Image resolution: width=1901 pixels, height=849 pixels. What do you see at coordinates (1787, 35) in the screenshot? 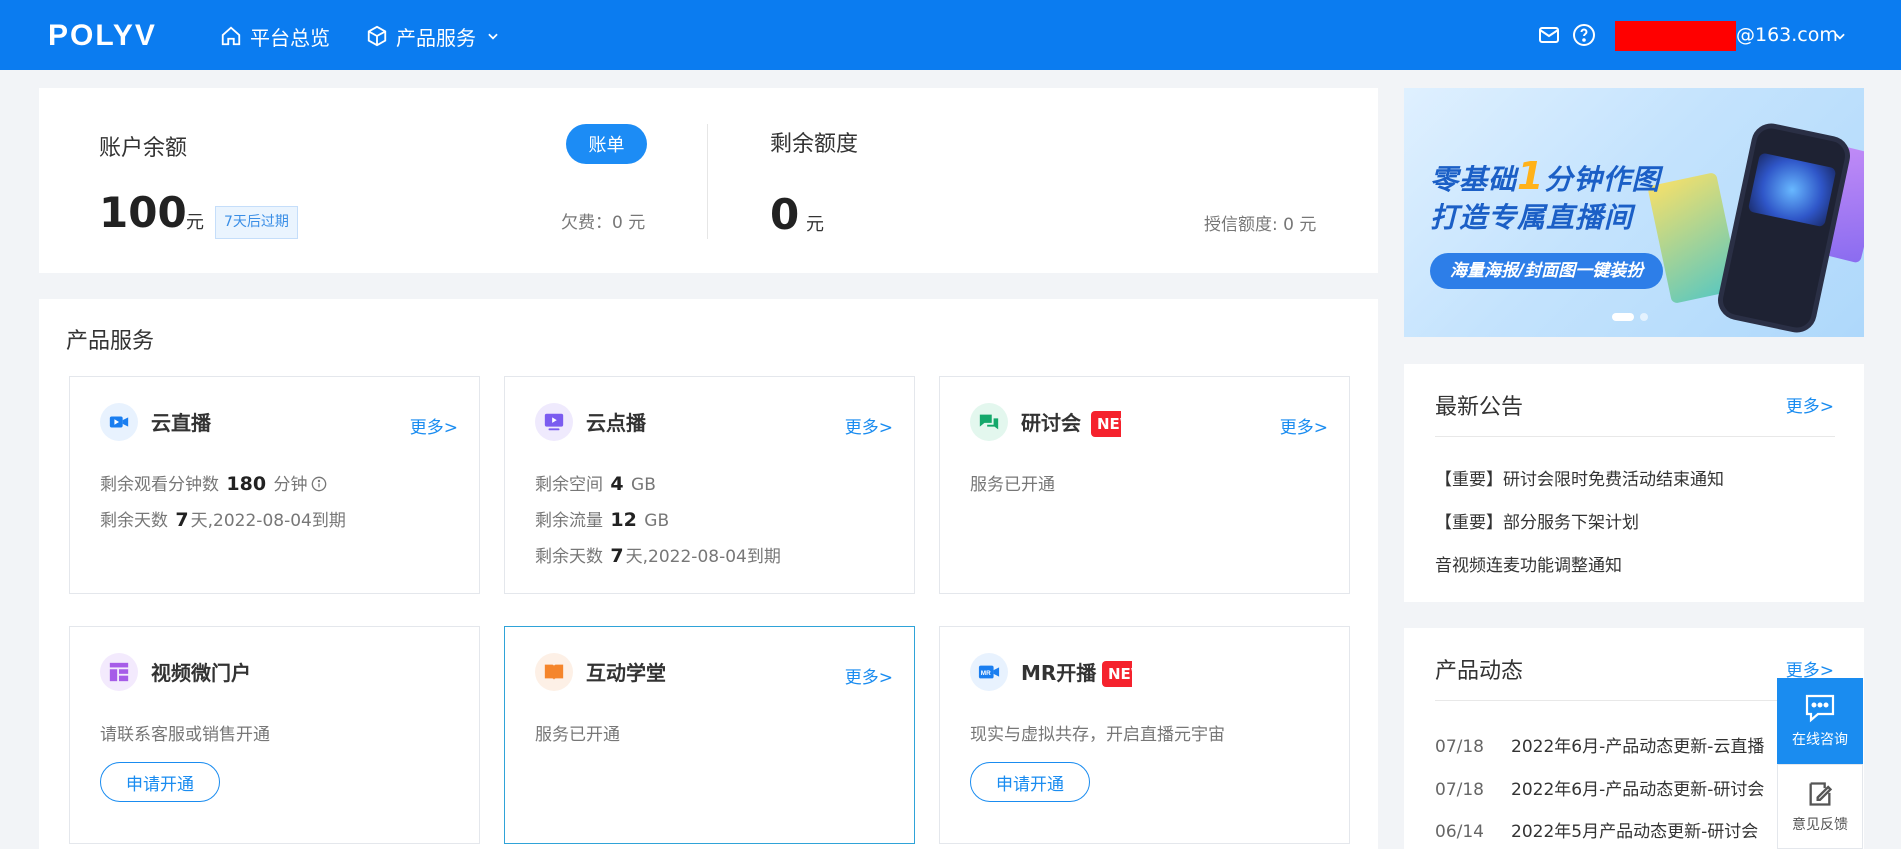
I see `user-email: @163.com` at bounding box center [1787, 35].